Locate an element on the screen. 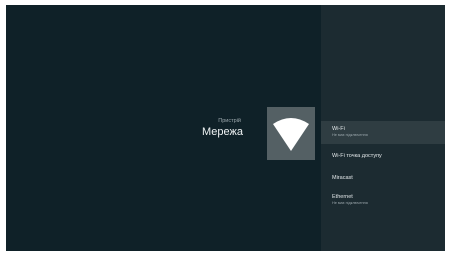 Image resolution: width=451 pixels, height=255 pixels. menu-item-wifi-hotspot: Wi-Fi точка доступу is located at coordinates (383, 156).